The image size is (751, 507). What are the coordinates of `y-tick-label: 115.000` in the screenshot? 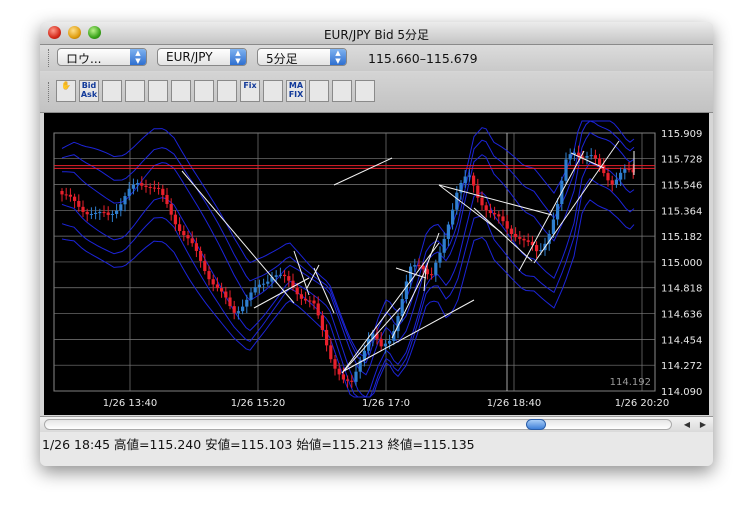 It's located at (681, 263).